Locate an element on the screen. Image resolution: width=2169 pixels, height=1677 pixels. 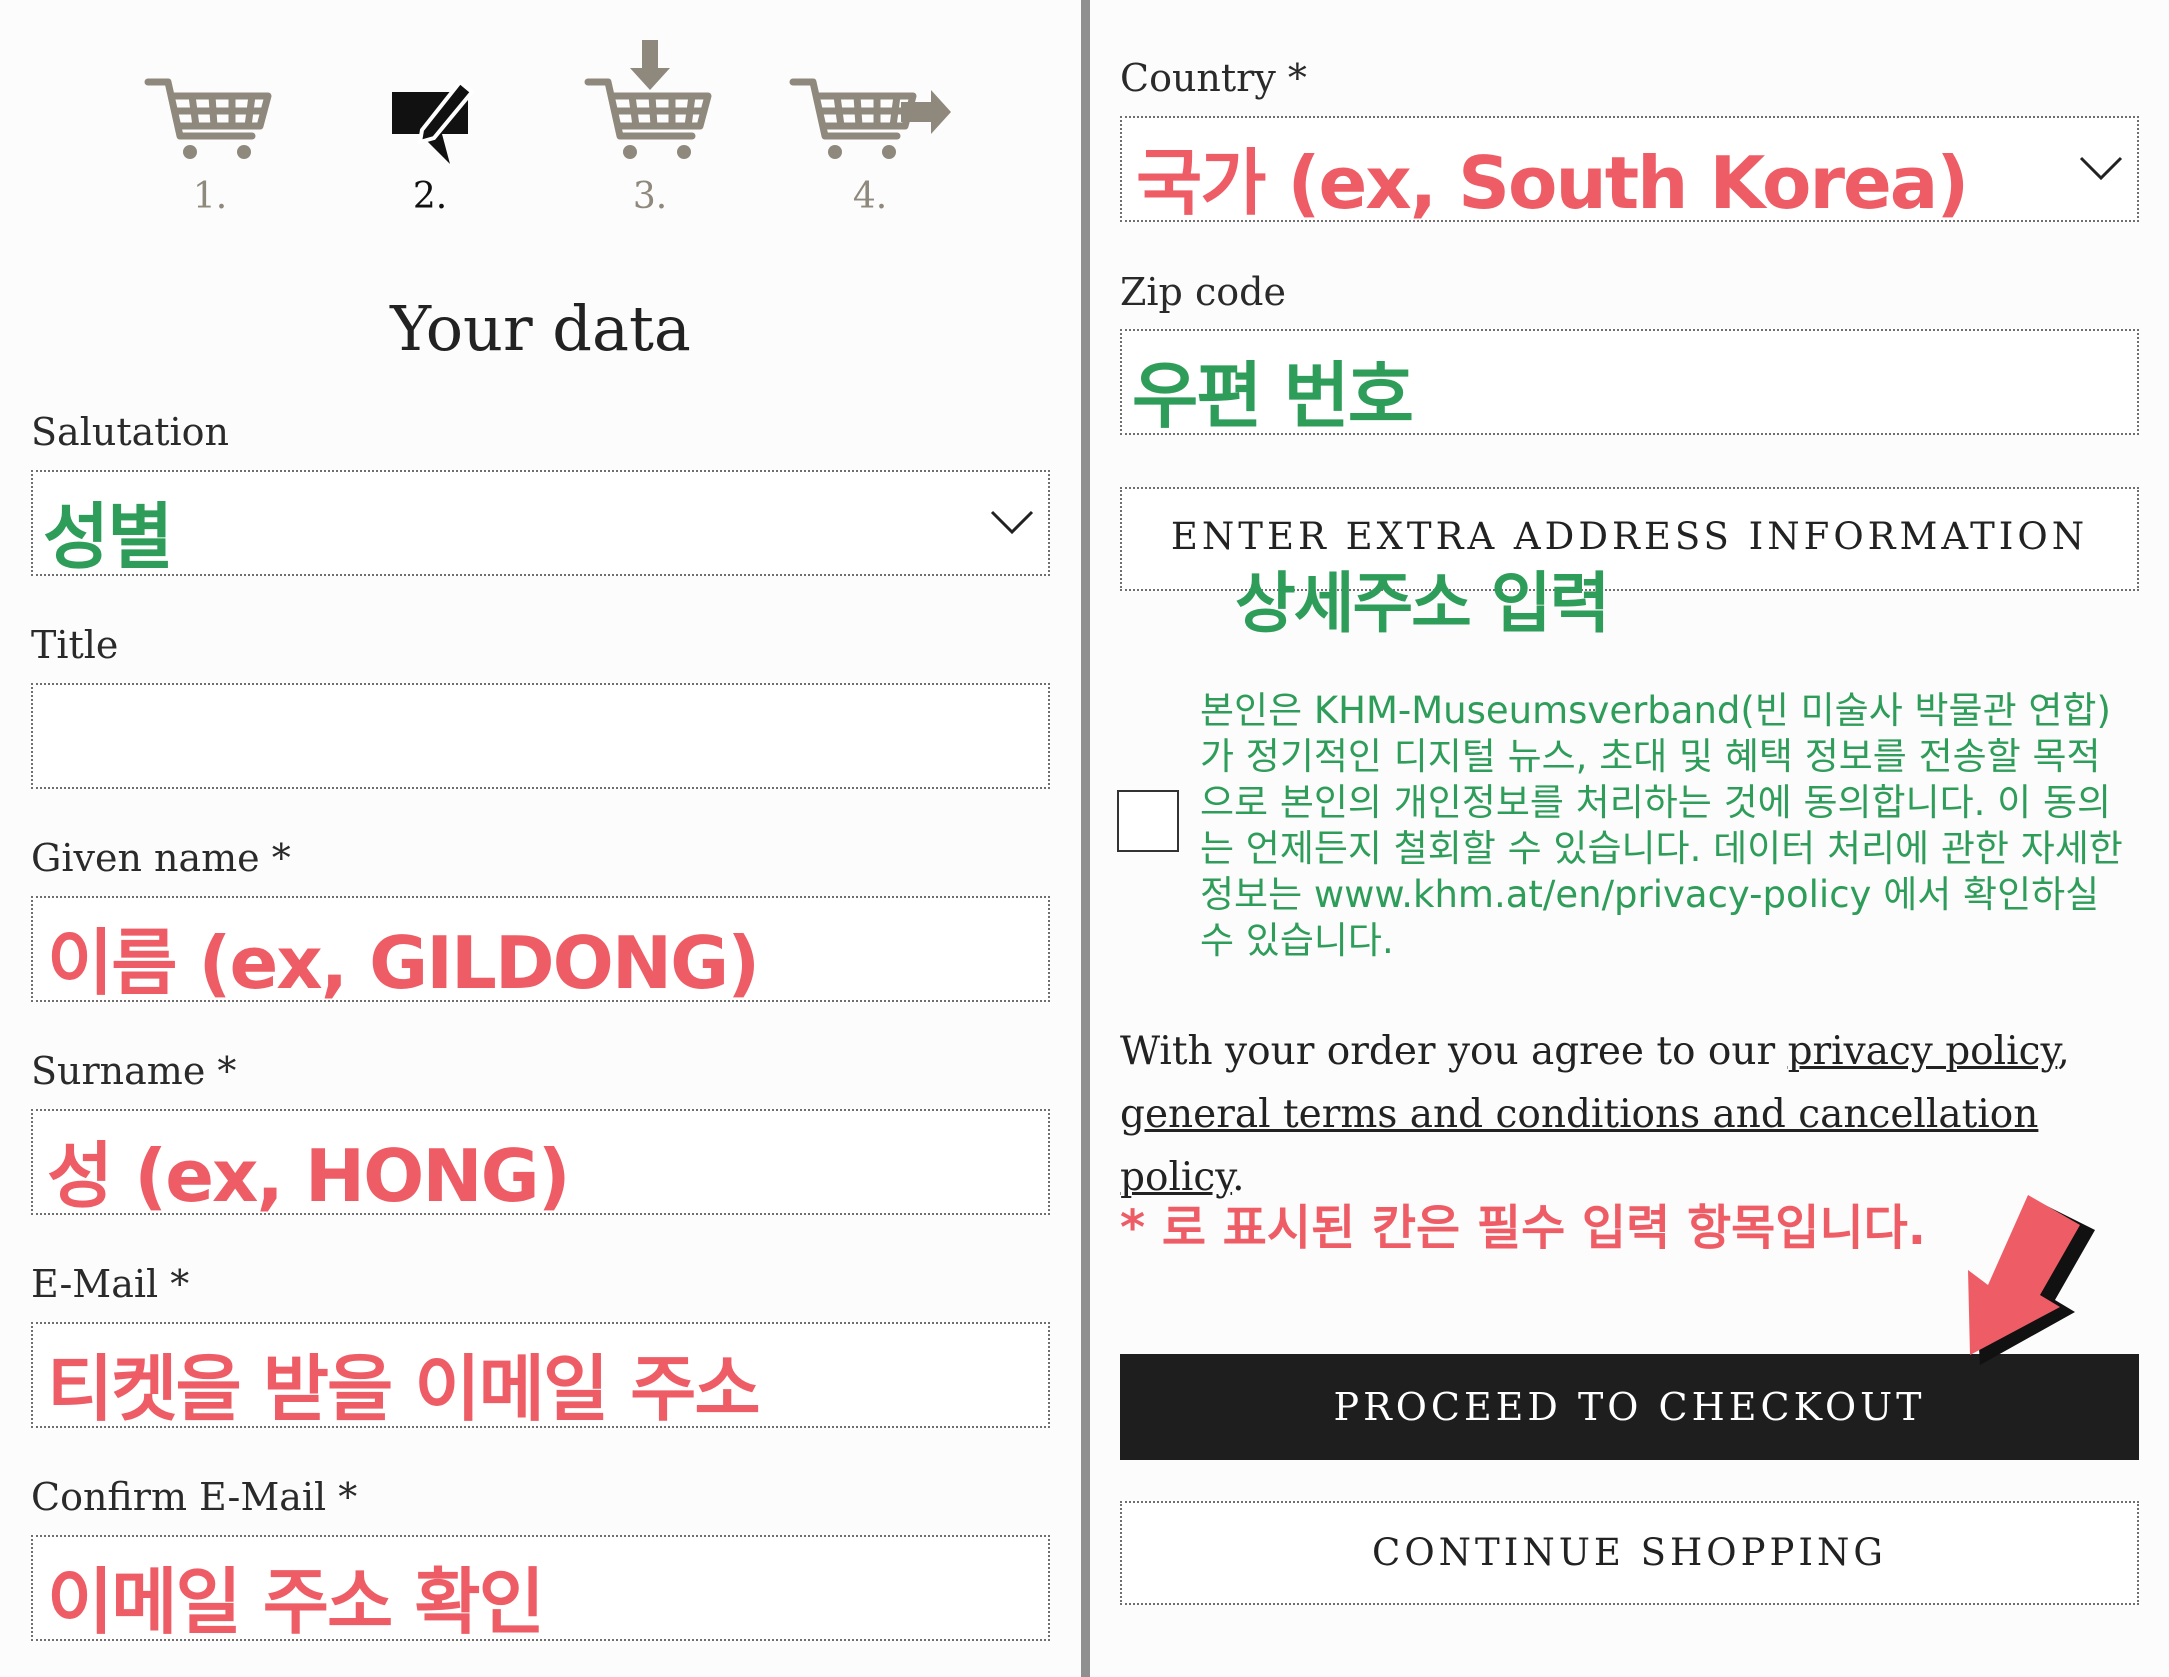
page-title: Your data is located at coordinates (540, 328).